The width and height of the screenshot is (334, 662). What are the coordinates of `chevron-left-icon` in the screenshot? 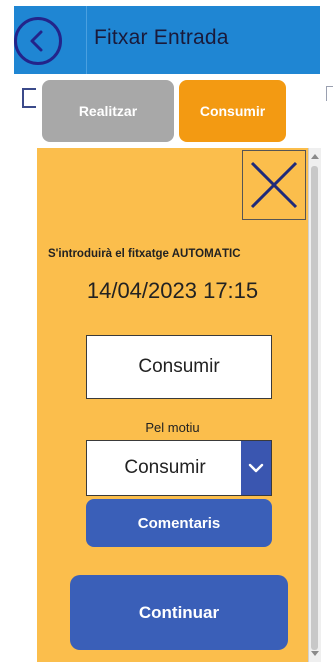 It's located at (36, 41).